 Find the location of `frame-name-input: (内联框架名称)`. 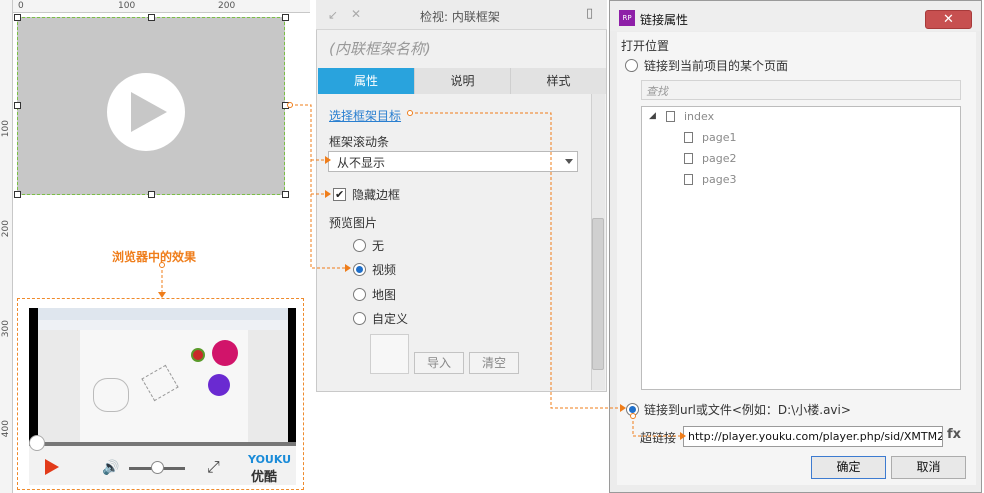

frame-name-input: (内联框架名称) is located at coordinates (380, 48).